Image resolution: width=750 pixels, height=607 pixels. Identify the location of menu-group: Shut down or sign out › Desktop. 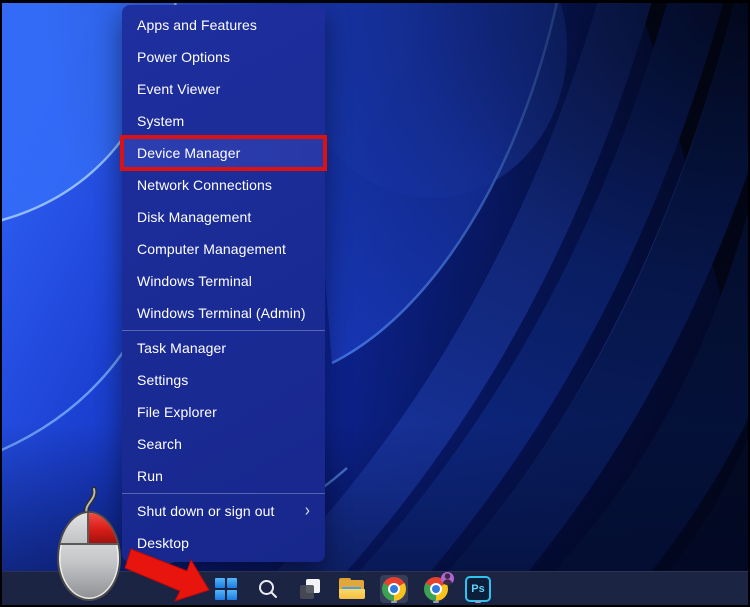
(223, 526).